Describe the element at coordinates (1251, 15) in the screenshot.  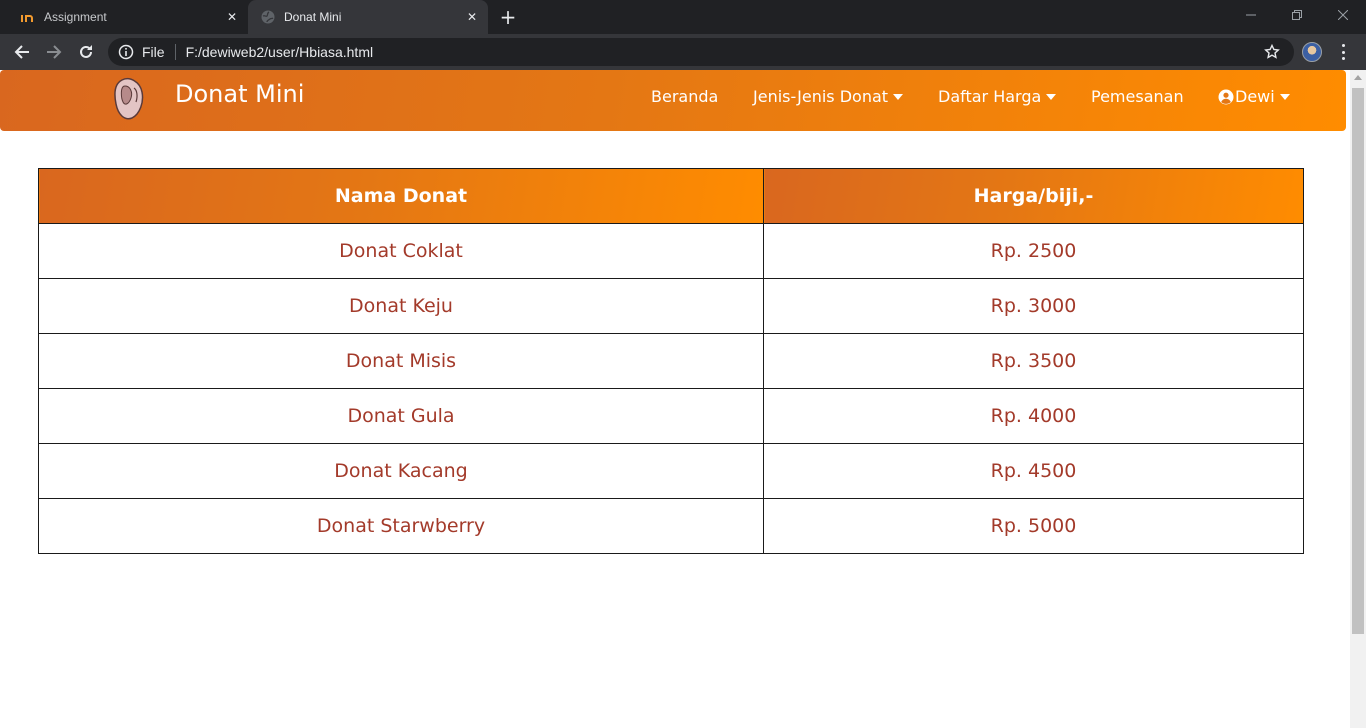
I see `minimize-icon` at that location.